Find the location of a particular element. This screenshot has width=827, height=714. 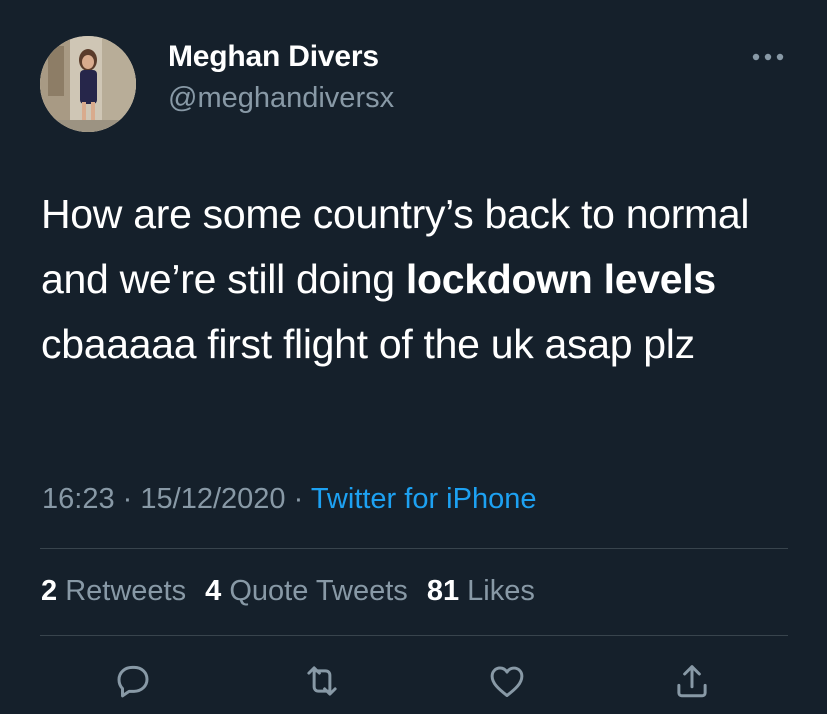

quote-tweets-stat: 4 Quote Tweets is located at coordinates (306, 591).